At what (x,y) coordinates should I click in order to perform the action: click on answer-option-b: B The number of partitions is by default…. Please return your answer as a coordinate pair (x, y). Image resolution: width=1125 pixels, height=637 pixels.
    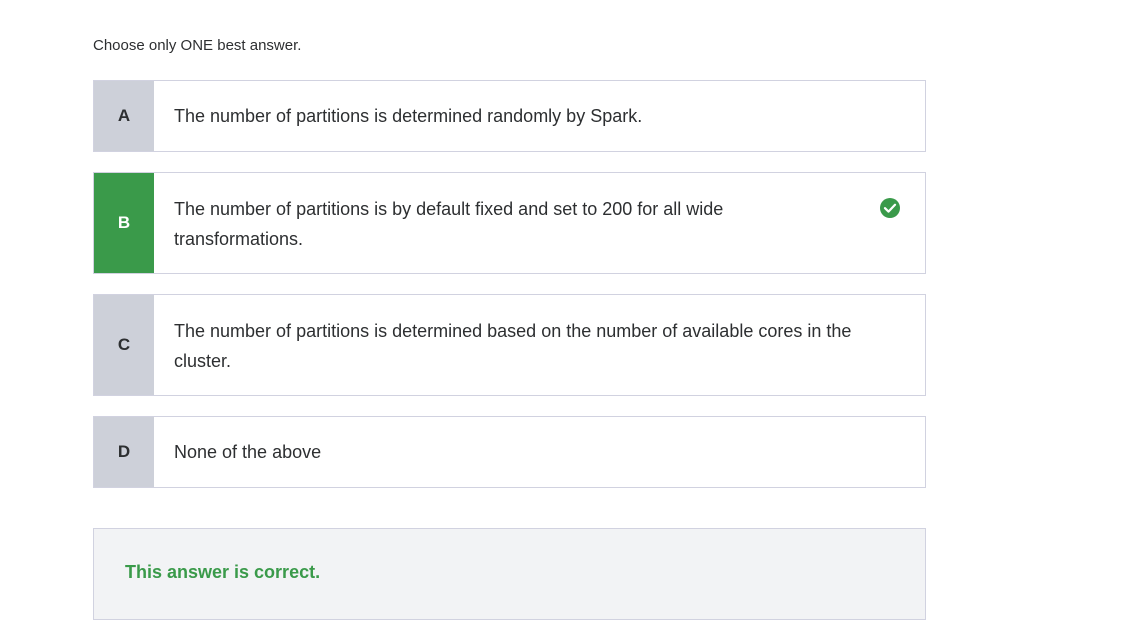
    Looking at the image, I should click on (509, 223).